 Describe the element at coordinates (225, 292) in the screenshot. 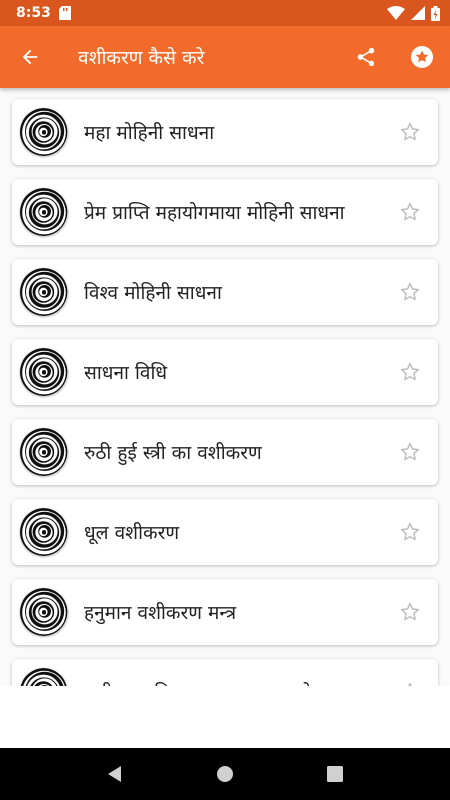

I see `list-item: विश्व मोहिनी साधना` at that location.